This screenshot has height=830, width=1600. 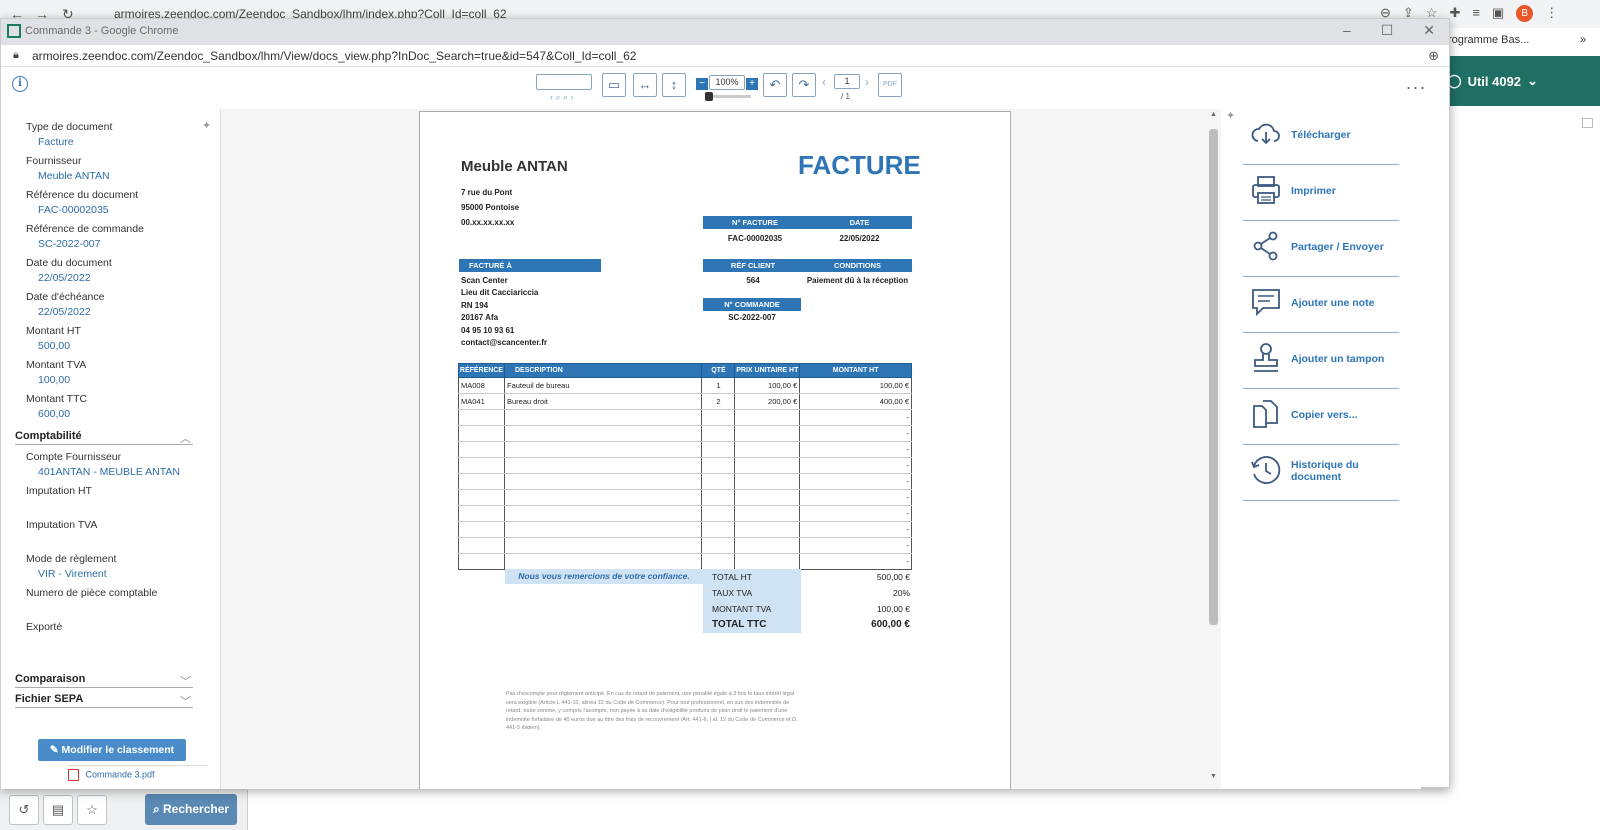 What do you see at coordinates (488, 330) in the screenshot?
I see `billed-to-line: 04 95 10 93 61` at bounding box center [488, 330].